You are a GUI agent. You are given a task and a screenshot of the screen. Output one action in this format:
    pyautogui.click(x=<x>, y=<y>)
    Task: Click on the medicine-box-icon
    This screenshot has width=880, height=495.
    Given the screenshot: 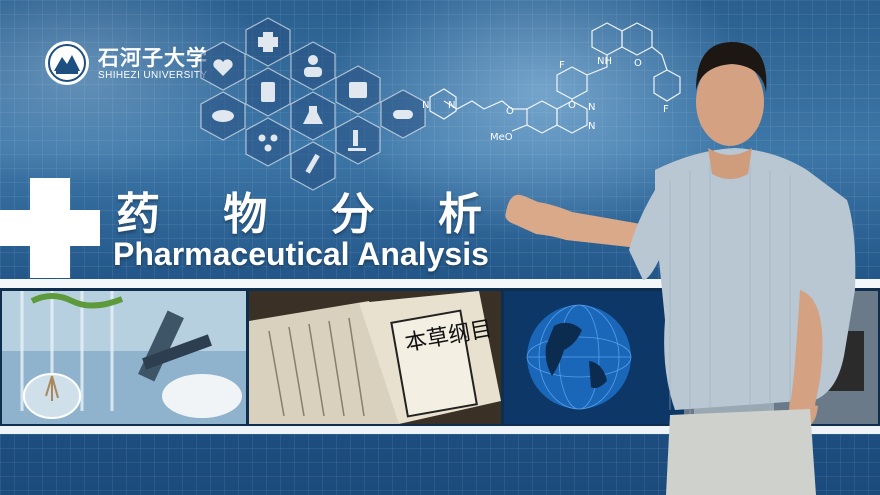 What is the action you would take?
    pyautogui.click(x=358, y=90)
    